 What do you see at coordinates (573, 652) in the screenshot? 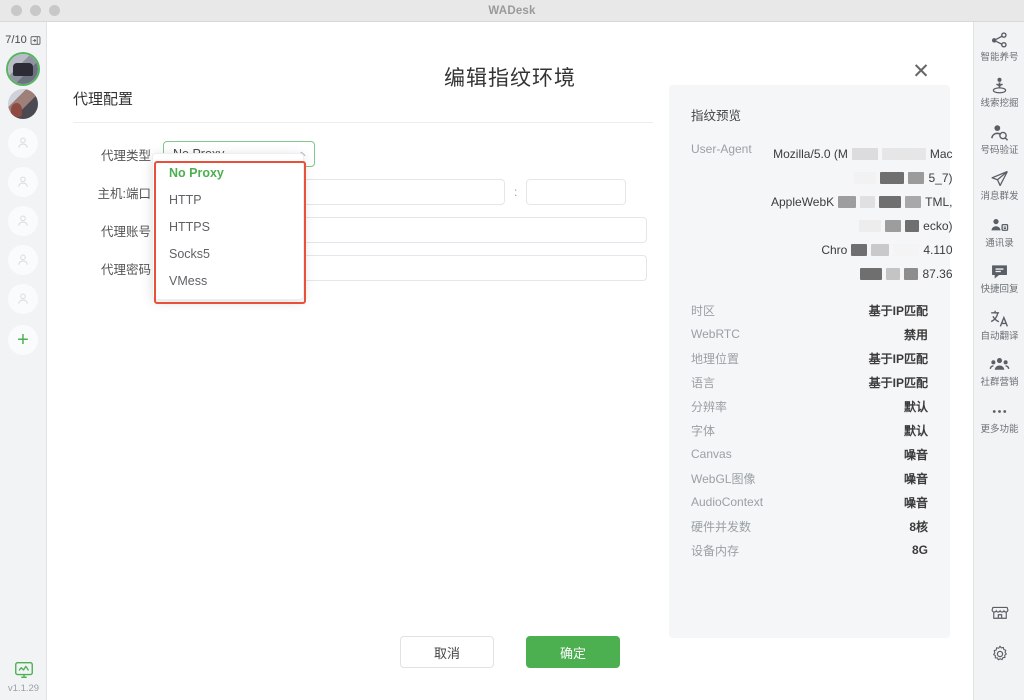
I see `confirm-button: 确定` at bounding box center [573, 652].